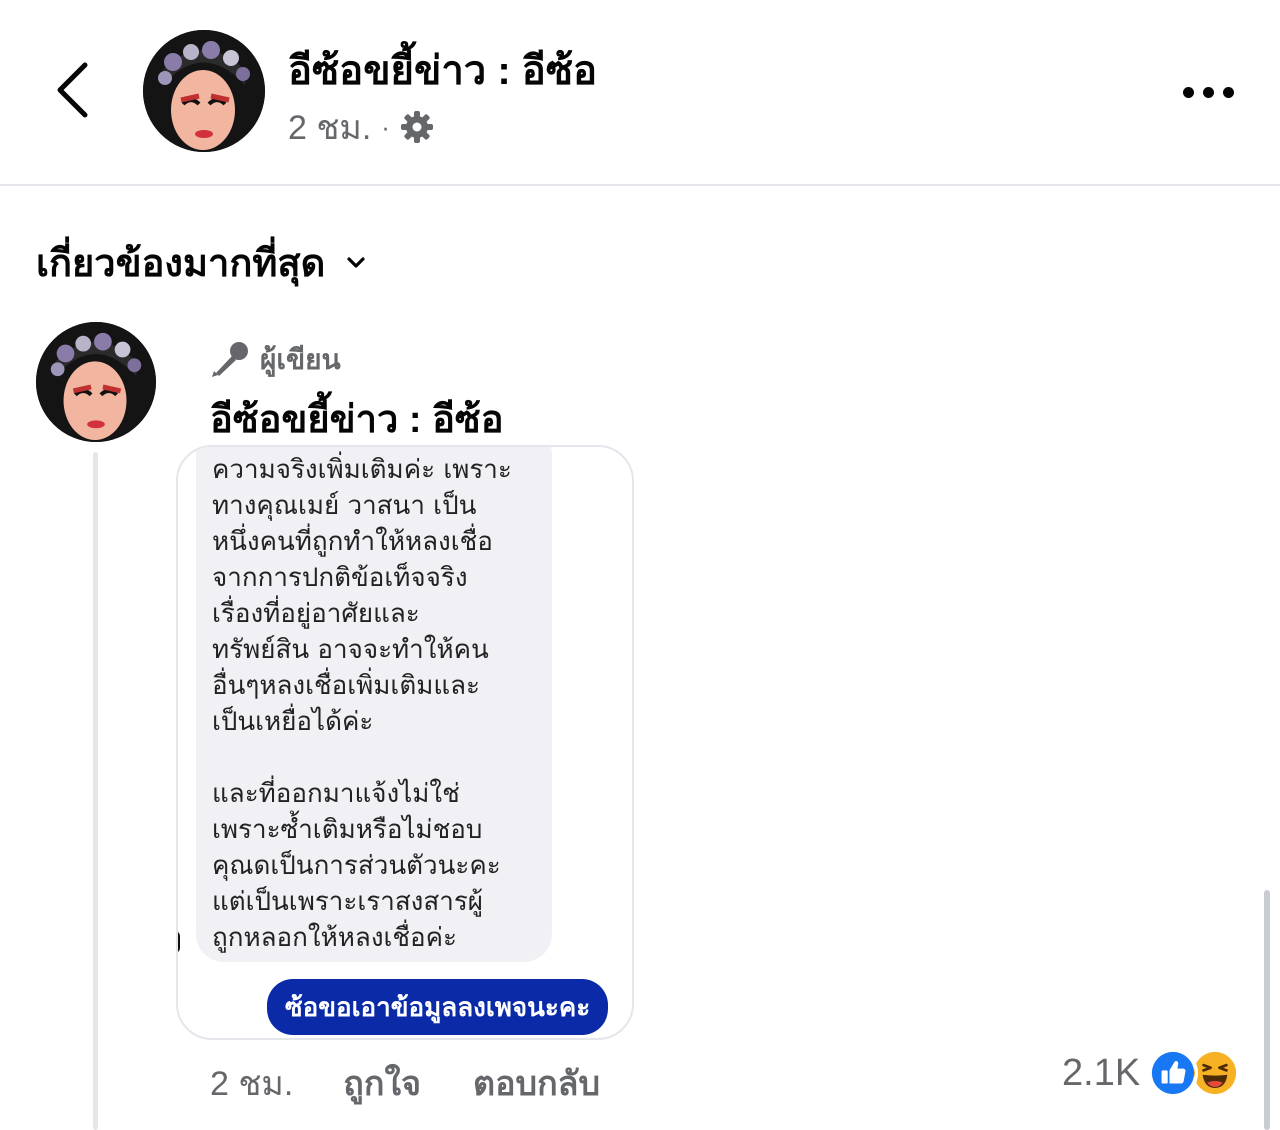 The image size is (1280, 1130). What do you see at coordinates (204, 91) in the screenshot?
I see `page-avatar` at bounding box center [204, 91].